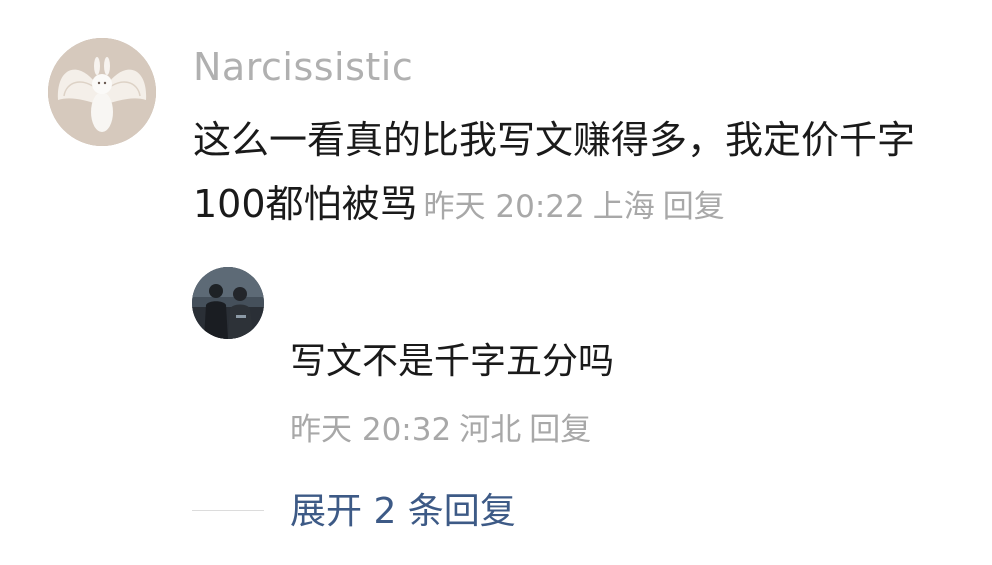  Describe the element at coordinates (371, 430) in the screenshot. I see `reply-time: 昨天 20:32` at that location.